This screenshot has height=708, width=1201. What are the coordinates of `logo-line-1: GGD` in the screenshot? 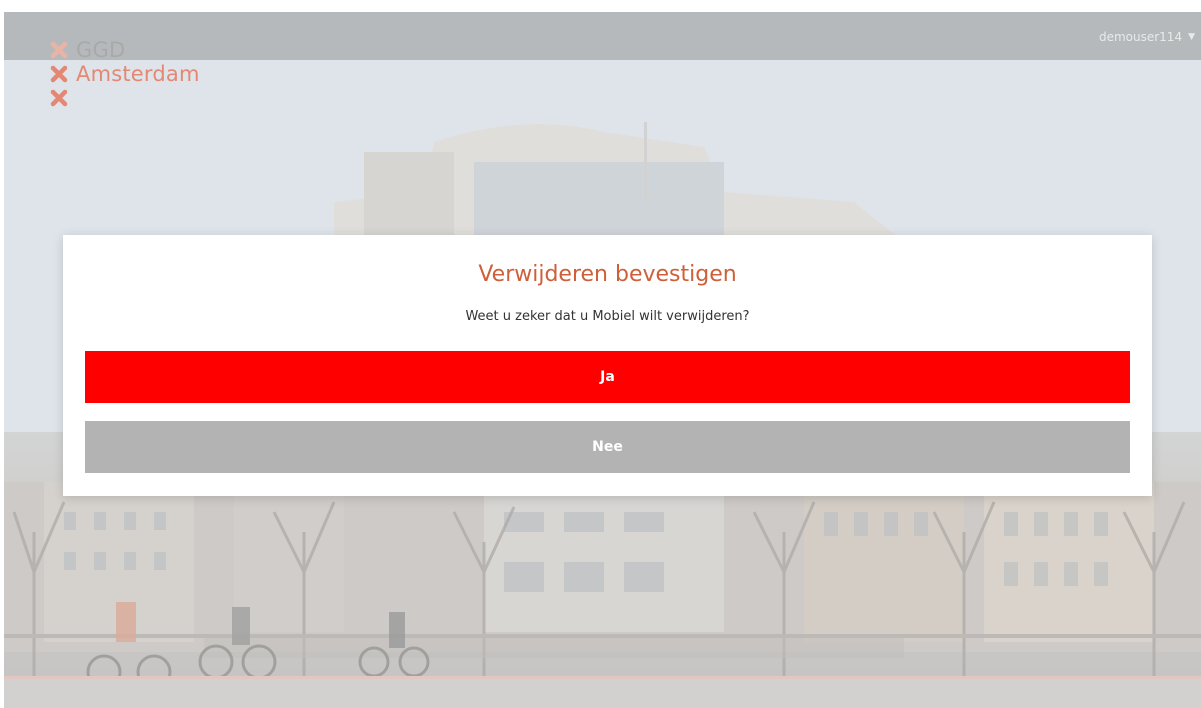 It's located at (101, 50).